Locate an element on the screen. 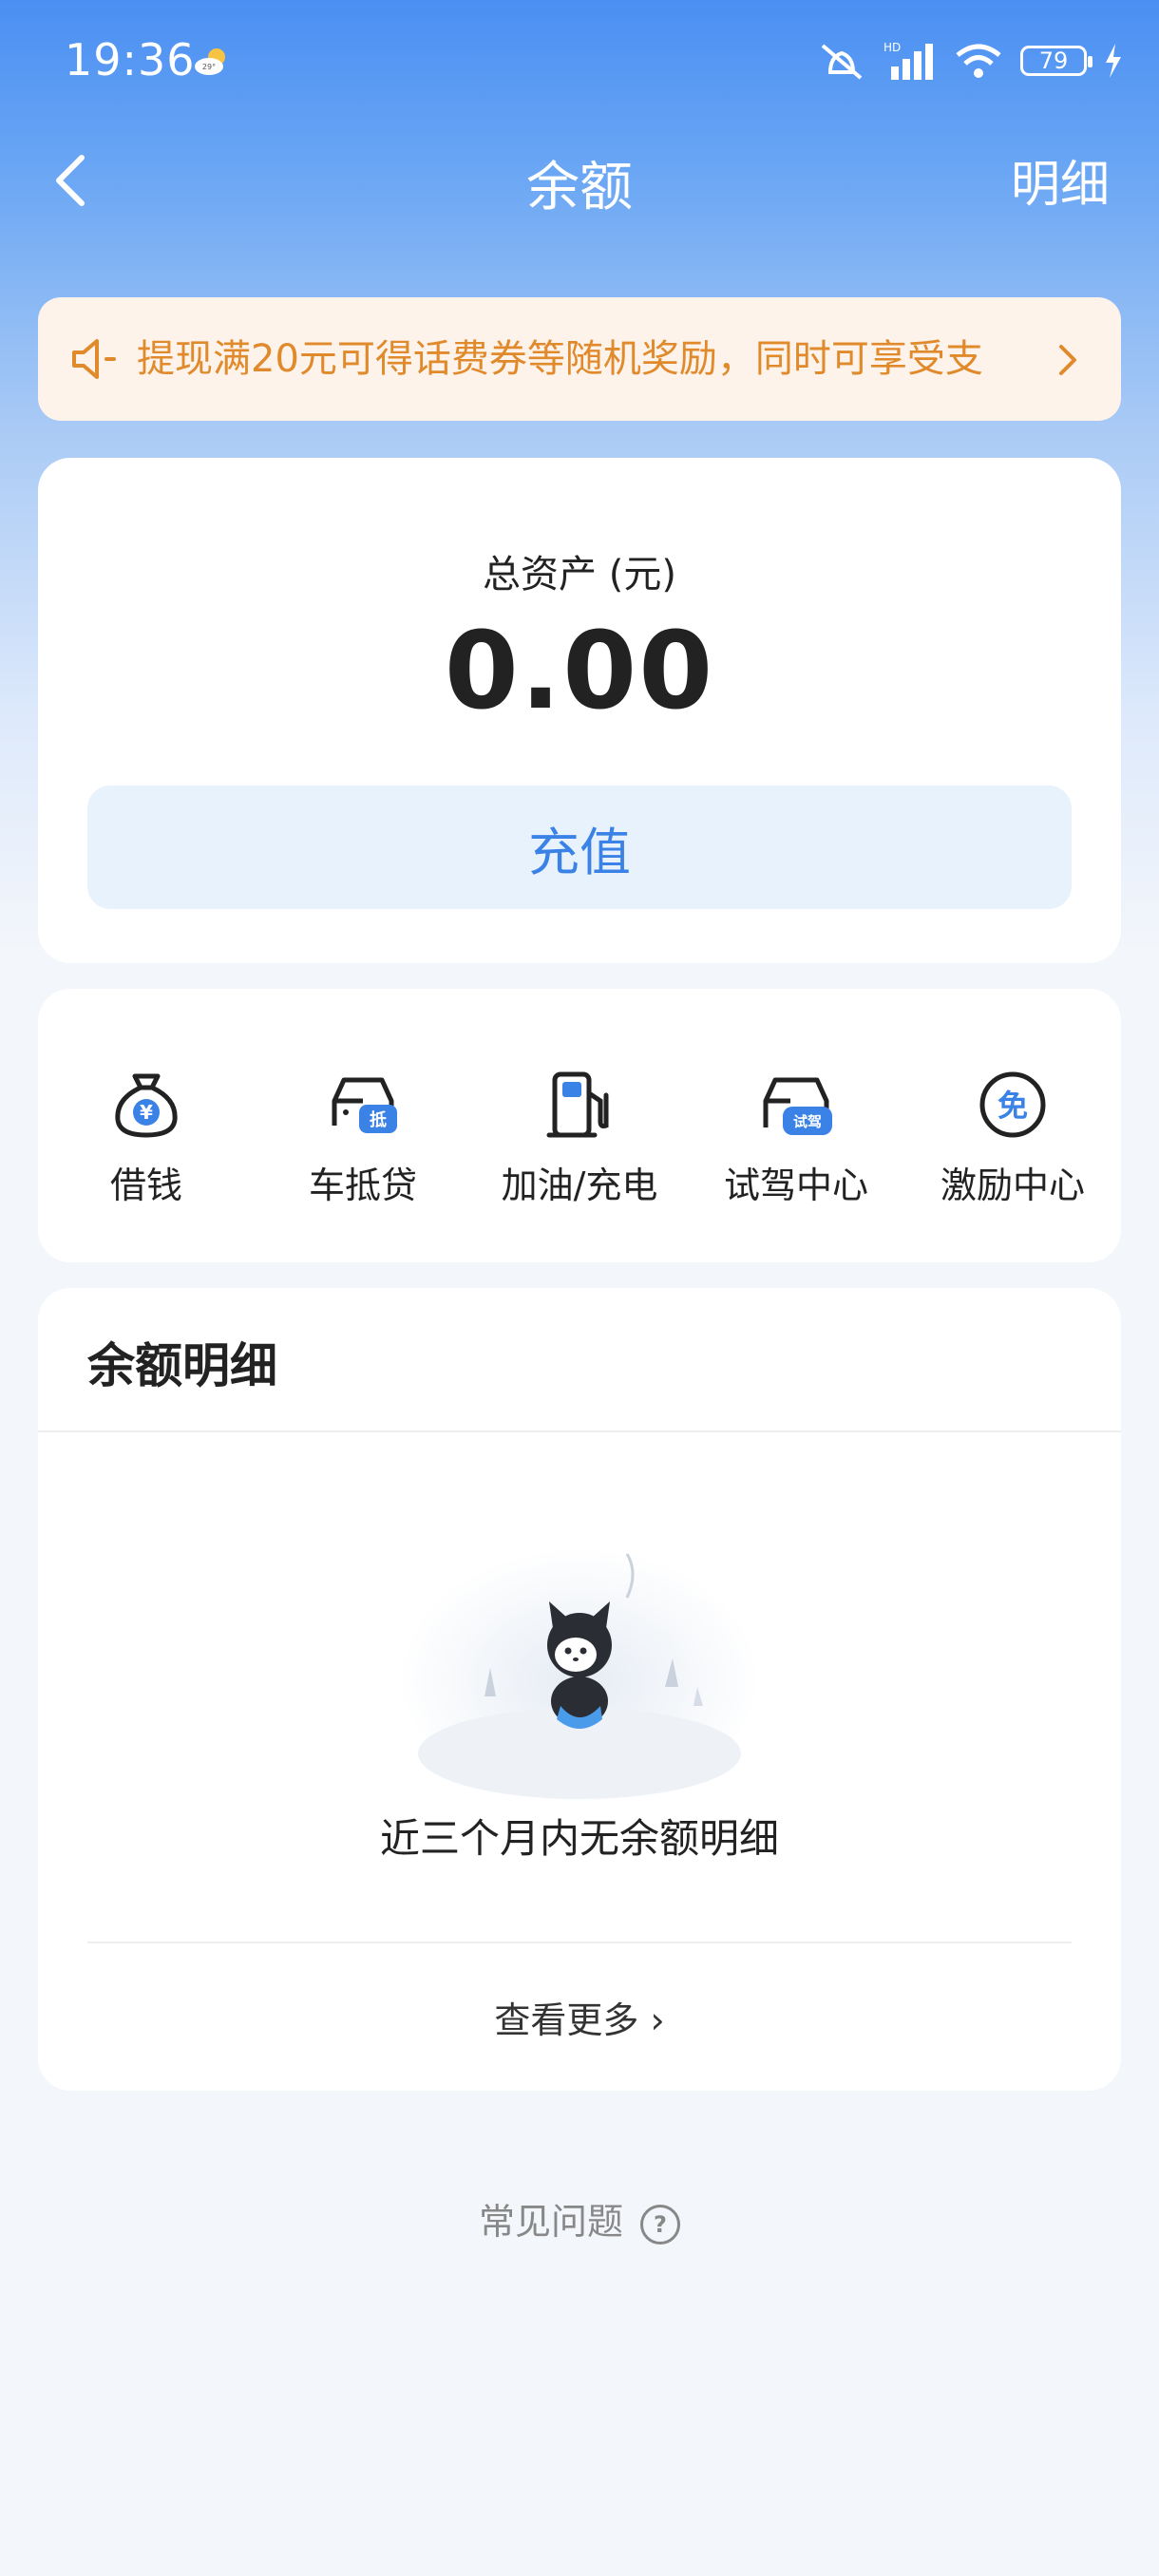 This screenshot has width=1159, height=2576. mute-vibrate-icon is located at coordinates (842, 62).